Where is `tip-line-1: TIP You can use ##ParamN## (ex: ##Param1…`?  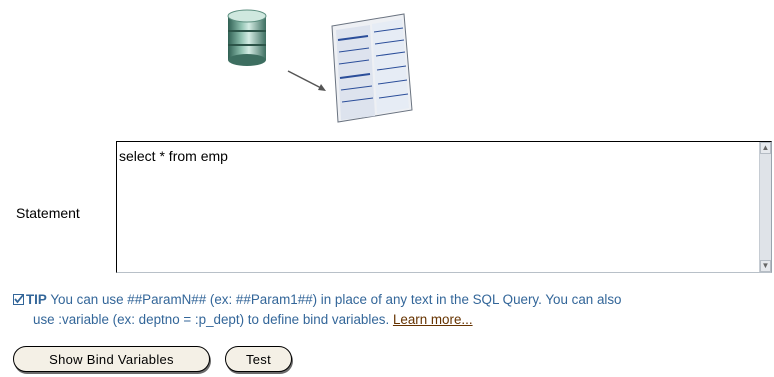 tip-line-1: TIP You can use ##ParamN## (ex: ##Param1… is located at coordinates (390, 300).